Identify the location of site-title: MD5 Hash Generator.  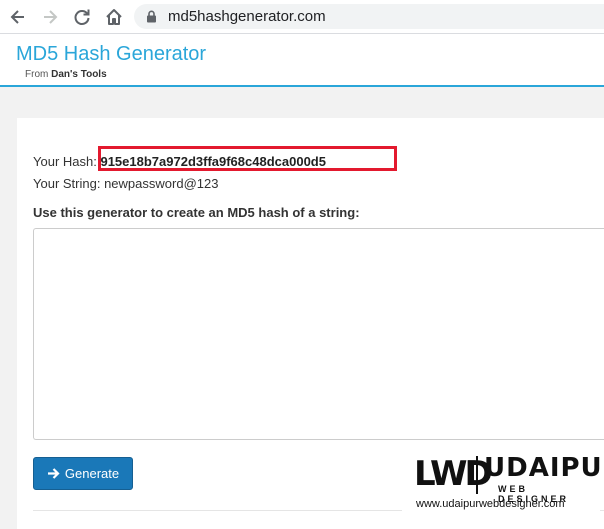
(111, 54).